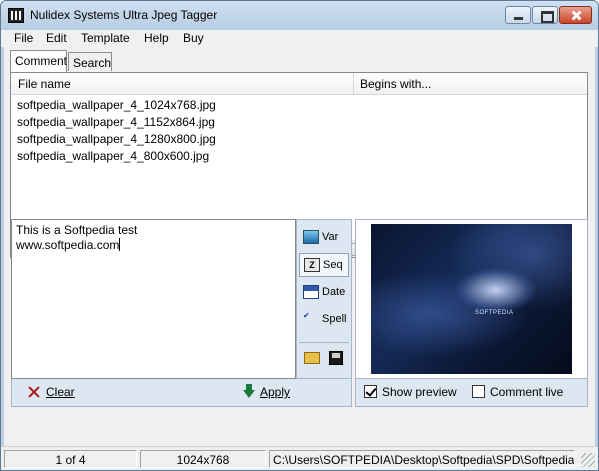  I want to click on close-button, so click(575, 15).